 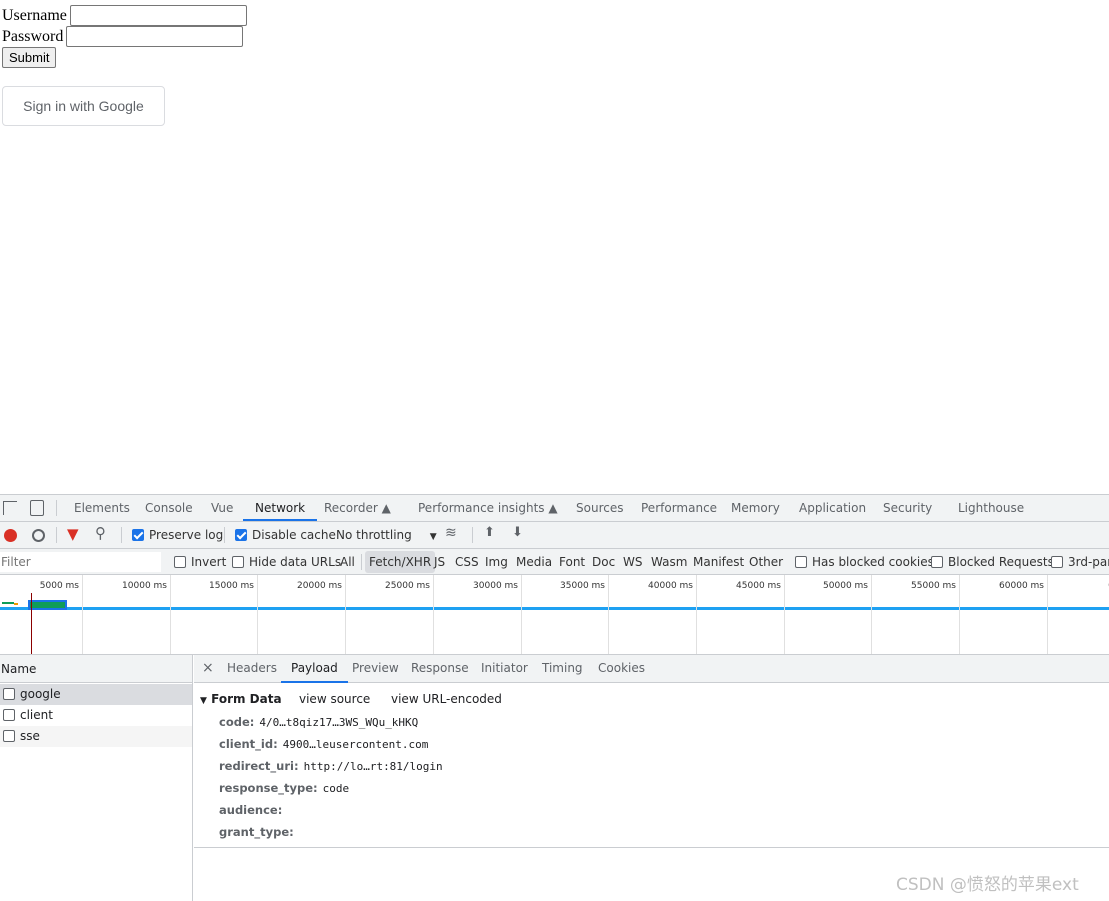 What do you see at coordinates (96, 736) in the screenshot?
I see `request-row-sse: sse` at bounding box center [96, 736].